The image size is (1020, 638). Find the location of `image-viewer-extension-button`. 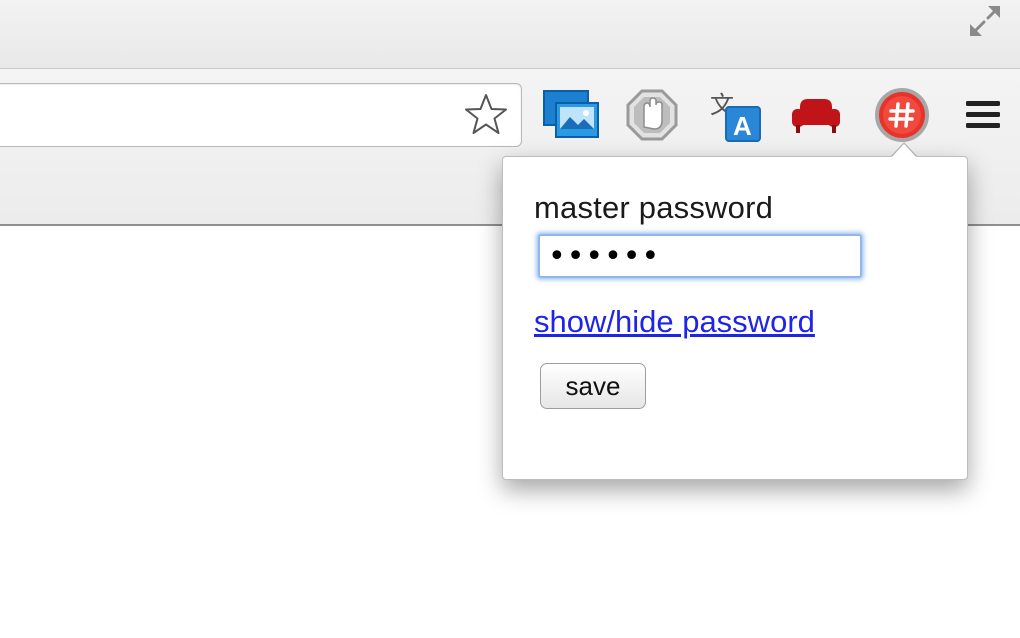

image-viewer-extension-button is located at coordinates (572, 115).